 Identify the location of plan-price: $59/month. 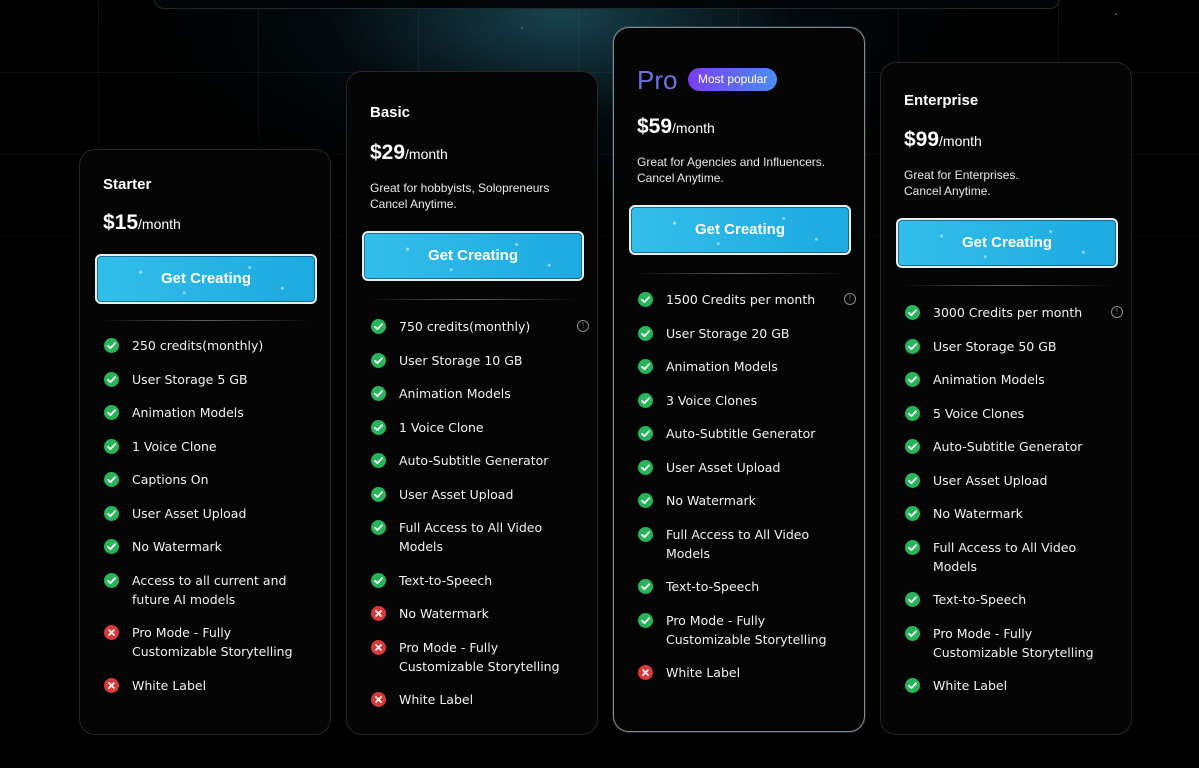
(676, 127).